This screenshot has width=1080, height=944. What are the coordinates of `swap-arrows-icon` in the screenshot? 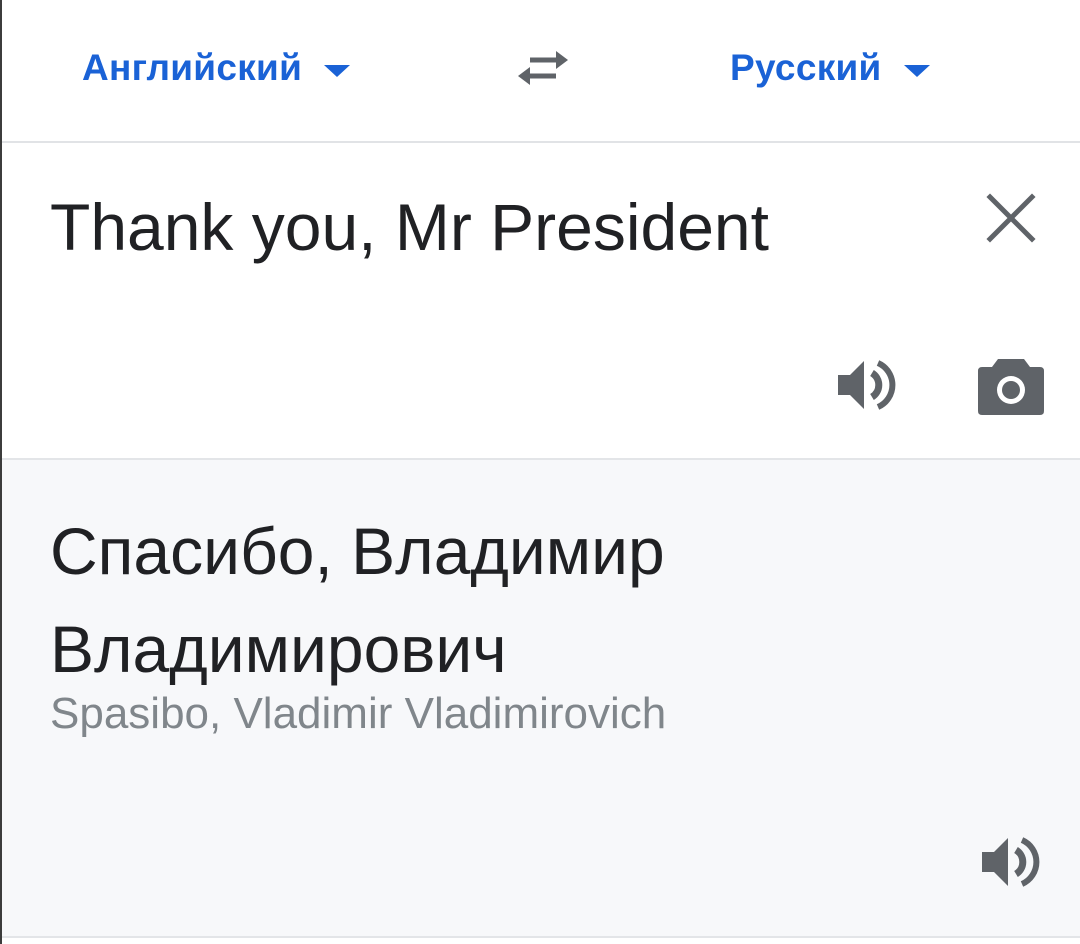 It's located at (543, 68).